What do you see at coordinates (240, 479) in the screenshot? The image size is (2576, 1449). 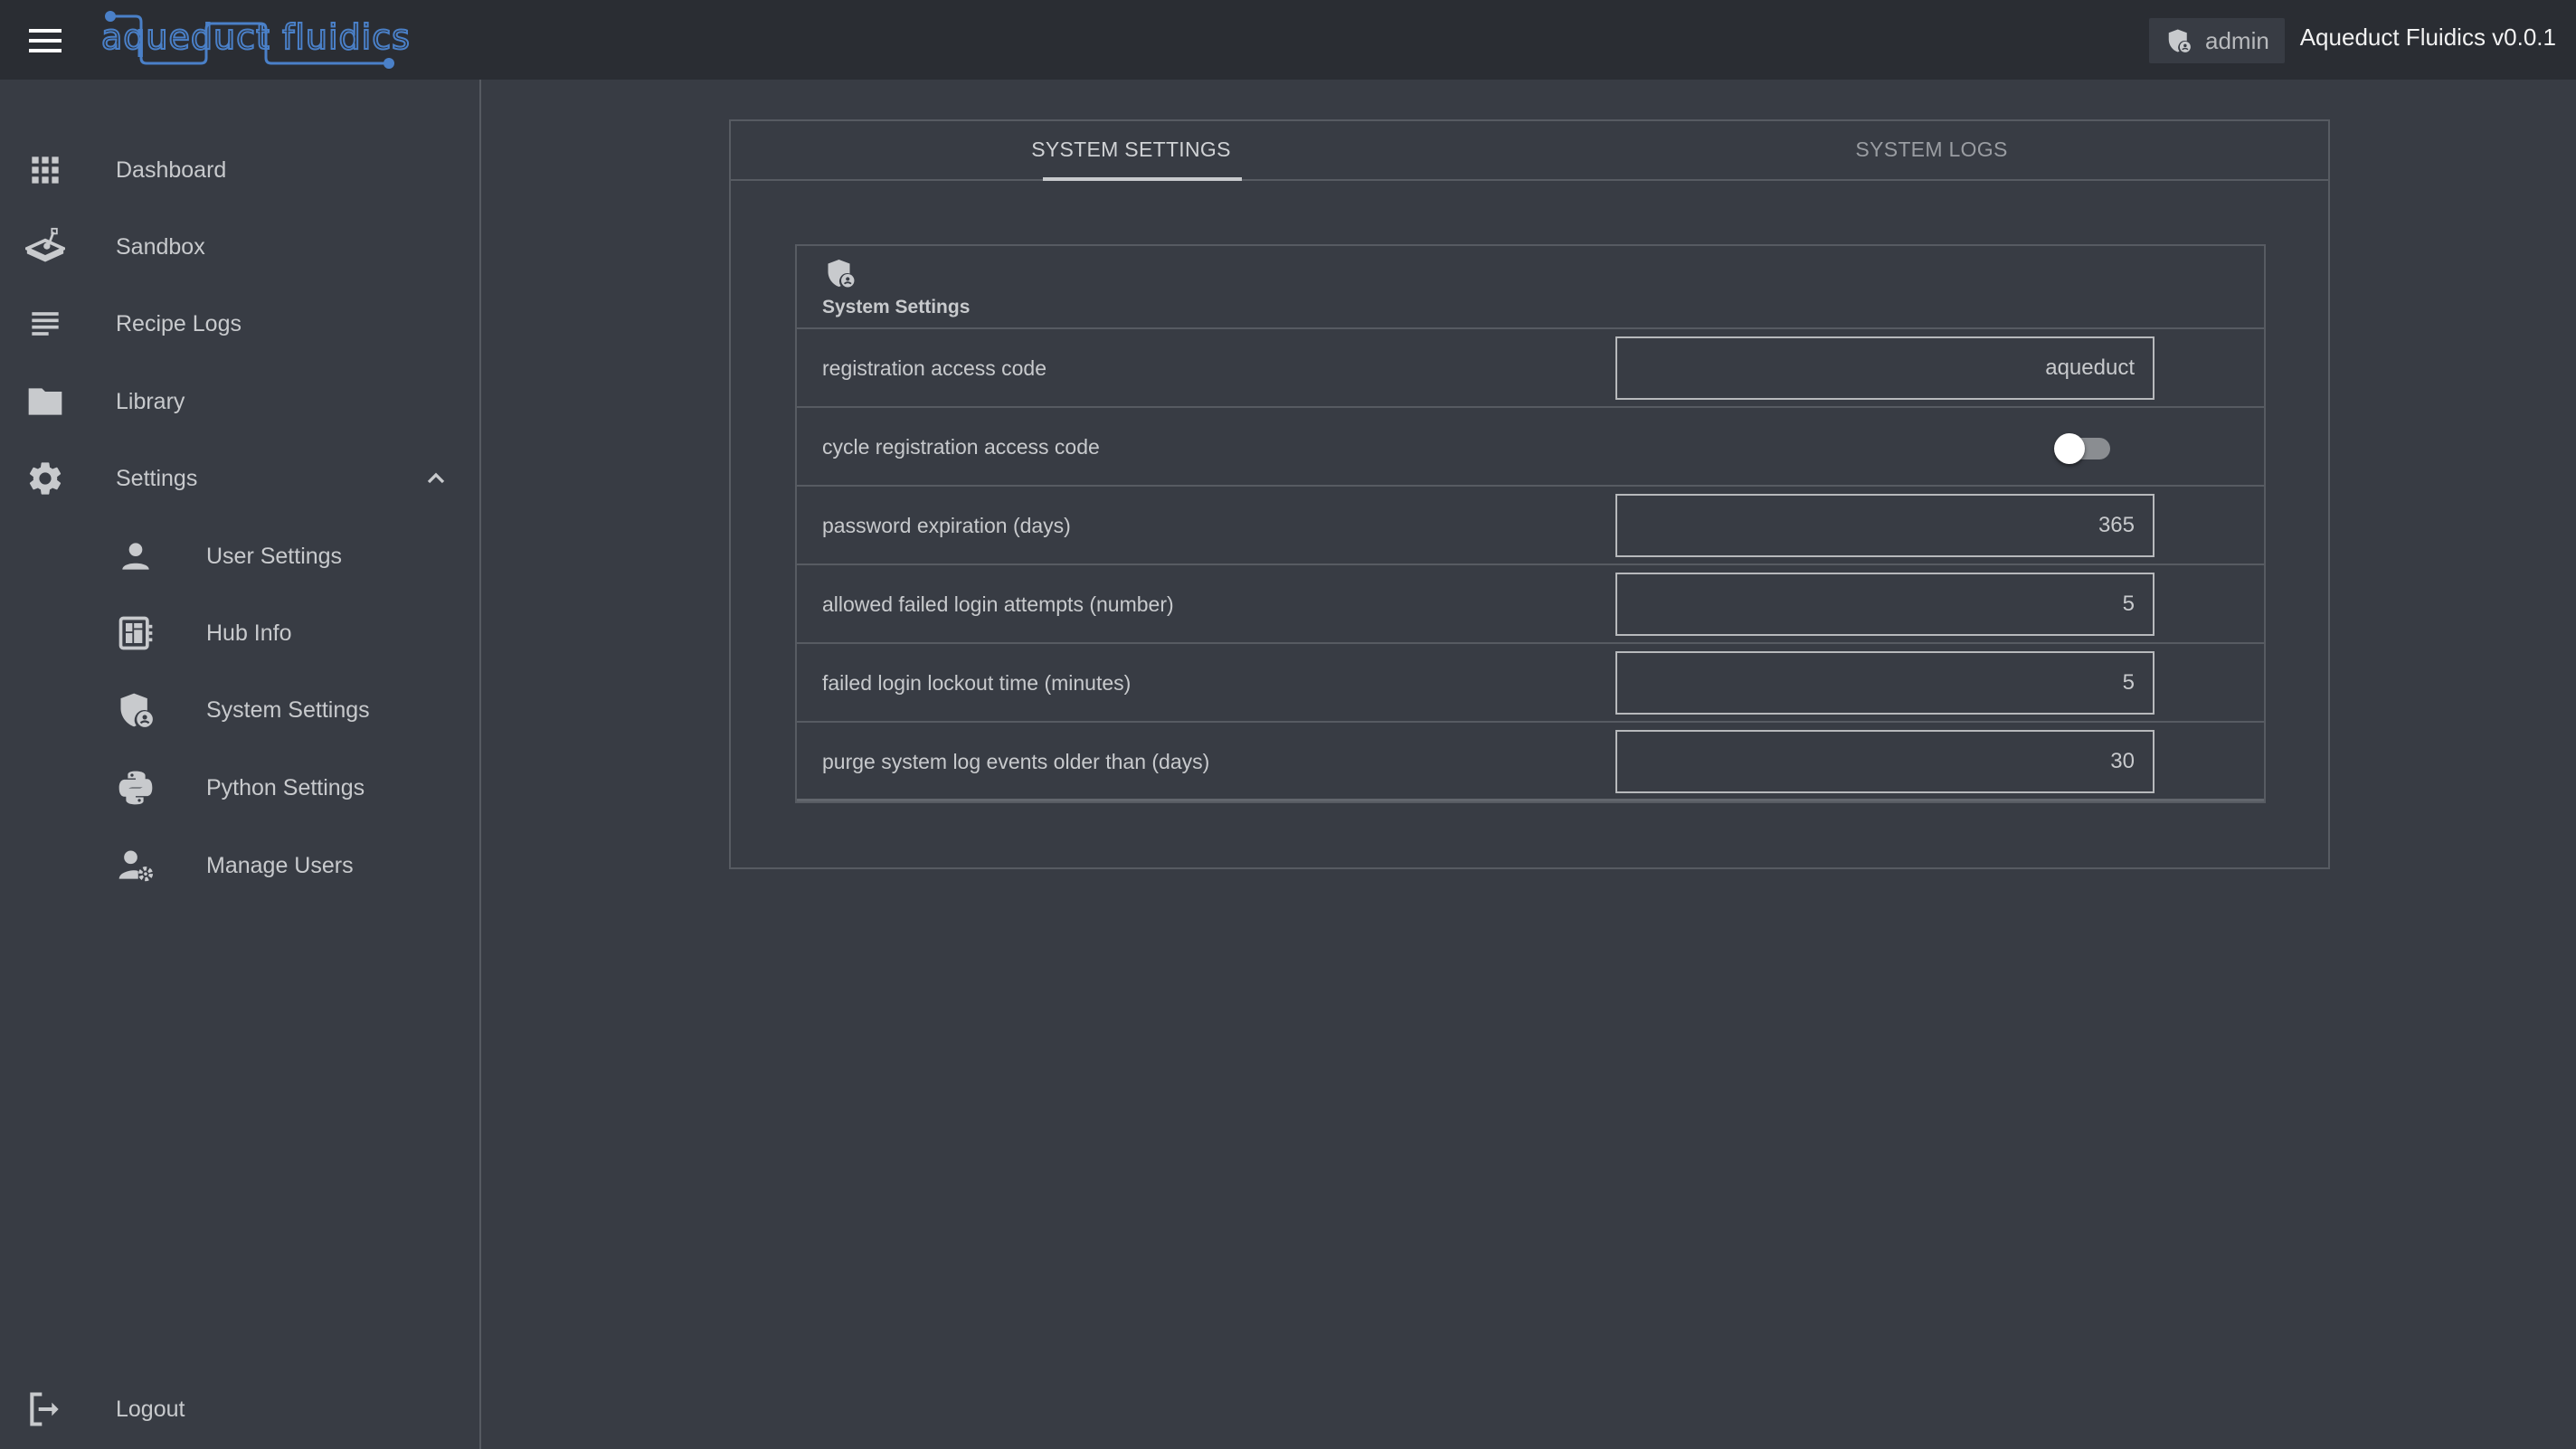 I see `sidebar-item-settings: Settings` at bounding box center [240, 479].